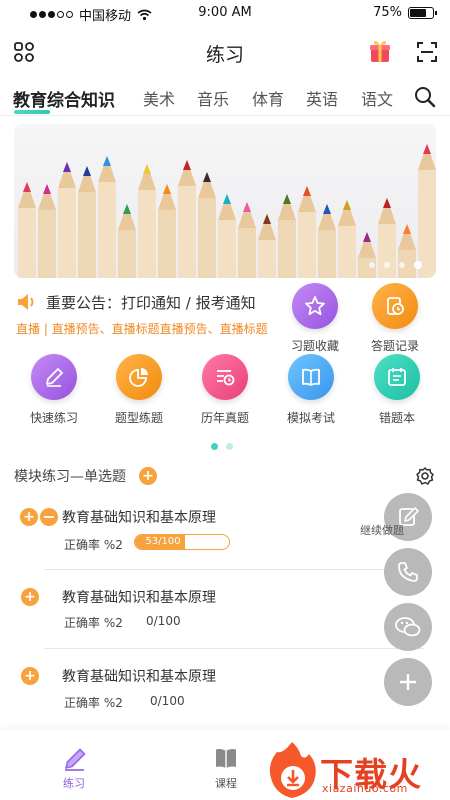 The width and height of the screenshot is (450, 800). Describe the element at coordinates (182, 542) in the screenshot. I see `progress-bar: 53/100` at that location.